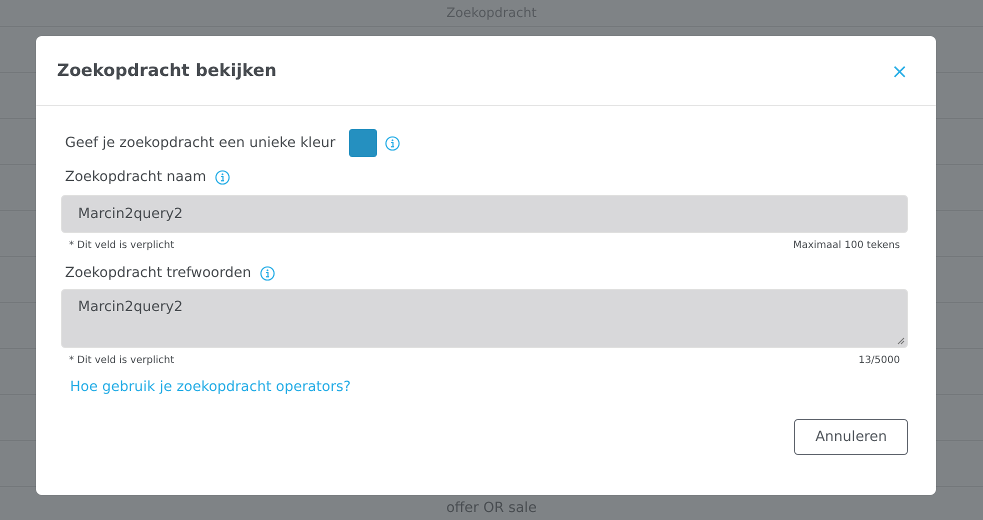  Describe the element at coordinates (363, 143) in the screenshot. I see `color-swatch` at that location.